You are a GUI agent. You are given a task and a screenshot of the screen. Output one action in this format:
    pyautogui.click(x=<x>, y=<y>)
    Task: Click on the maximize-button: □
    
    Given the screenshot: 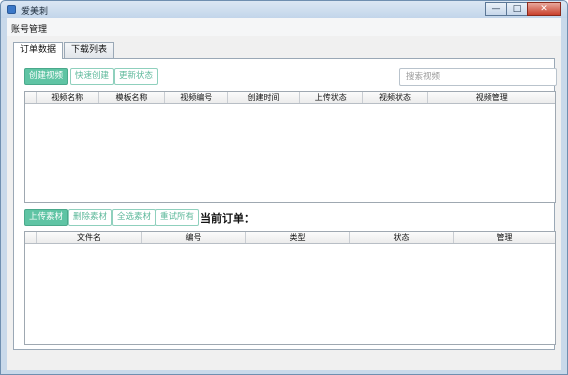 What is the action you would take?
    pyautogui.click(x=517, y=9)
    